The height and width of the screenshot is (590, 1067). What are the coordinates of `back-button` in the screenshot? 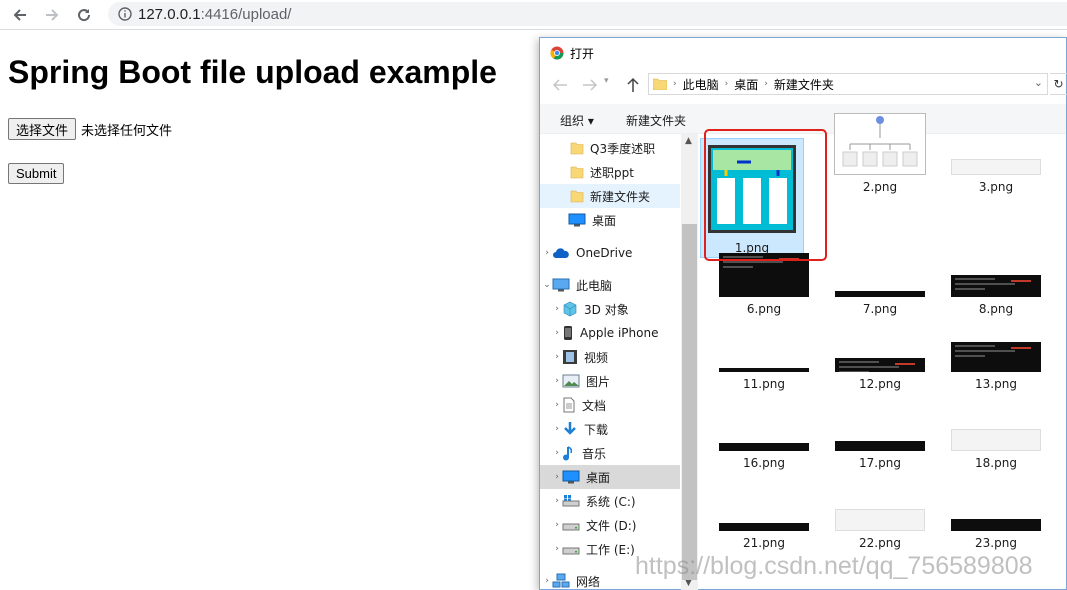 It's located at (20, 15).